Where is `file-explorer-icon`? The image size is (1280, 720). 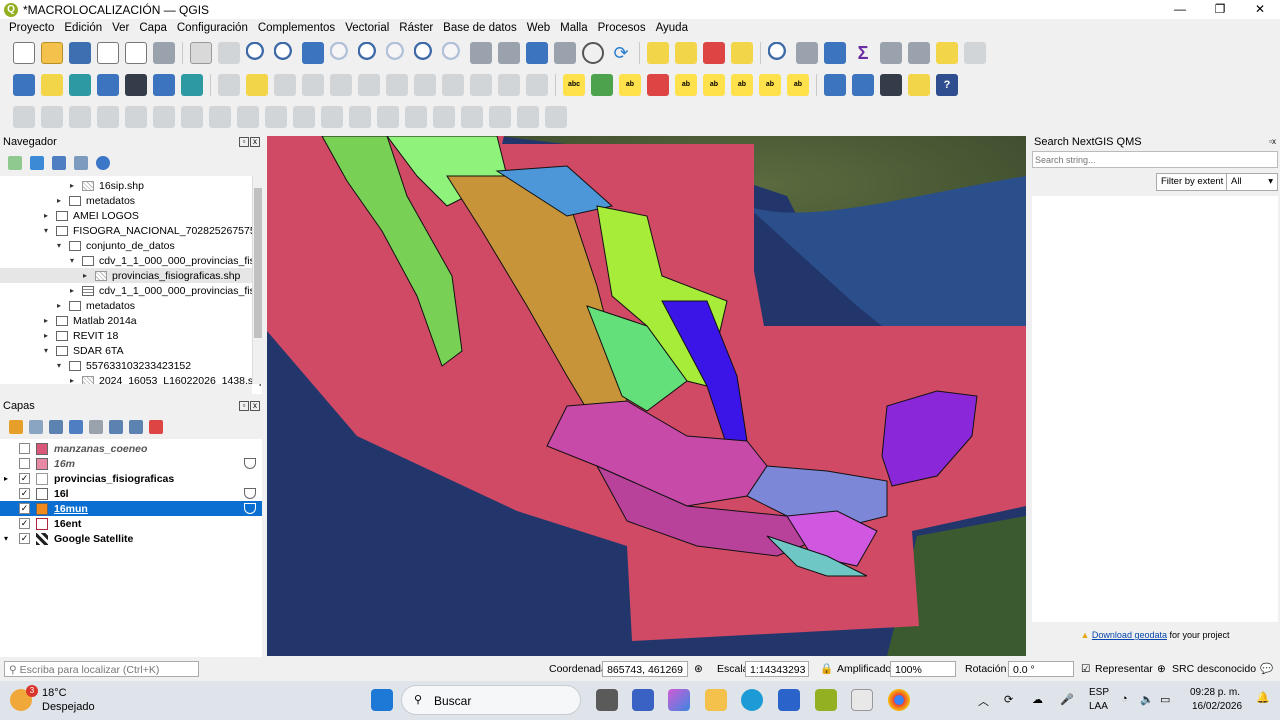
file-explorer-icon is located at coordinates (716, 700).